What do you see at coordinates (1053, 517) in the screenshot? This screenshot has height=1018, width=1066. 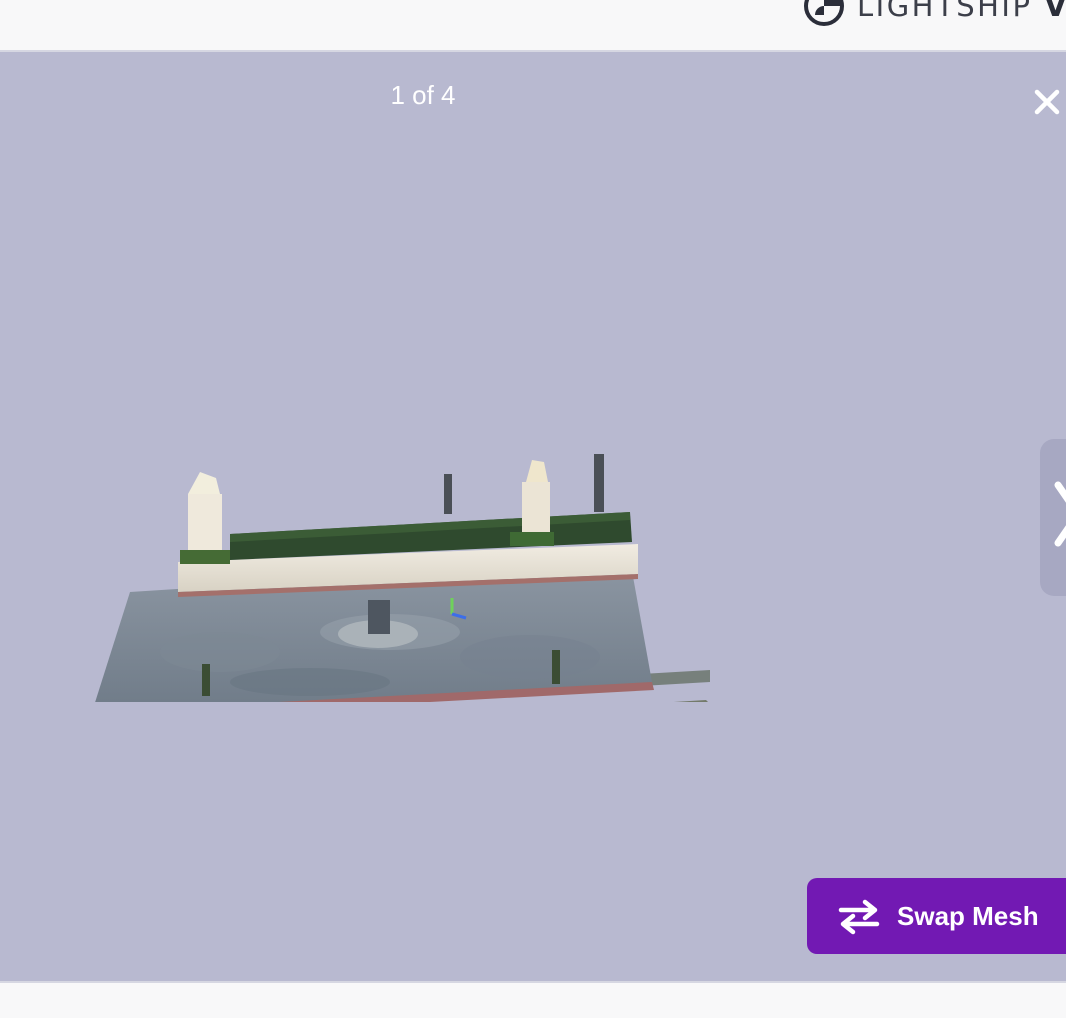 I see `next-button` at bounding box center [1053, 517].